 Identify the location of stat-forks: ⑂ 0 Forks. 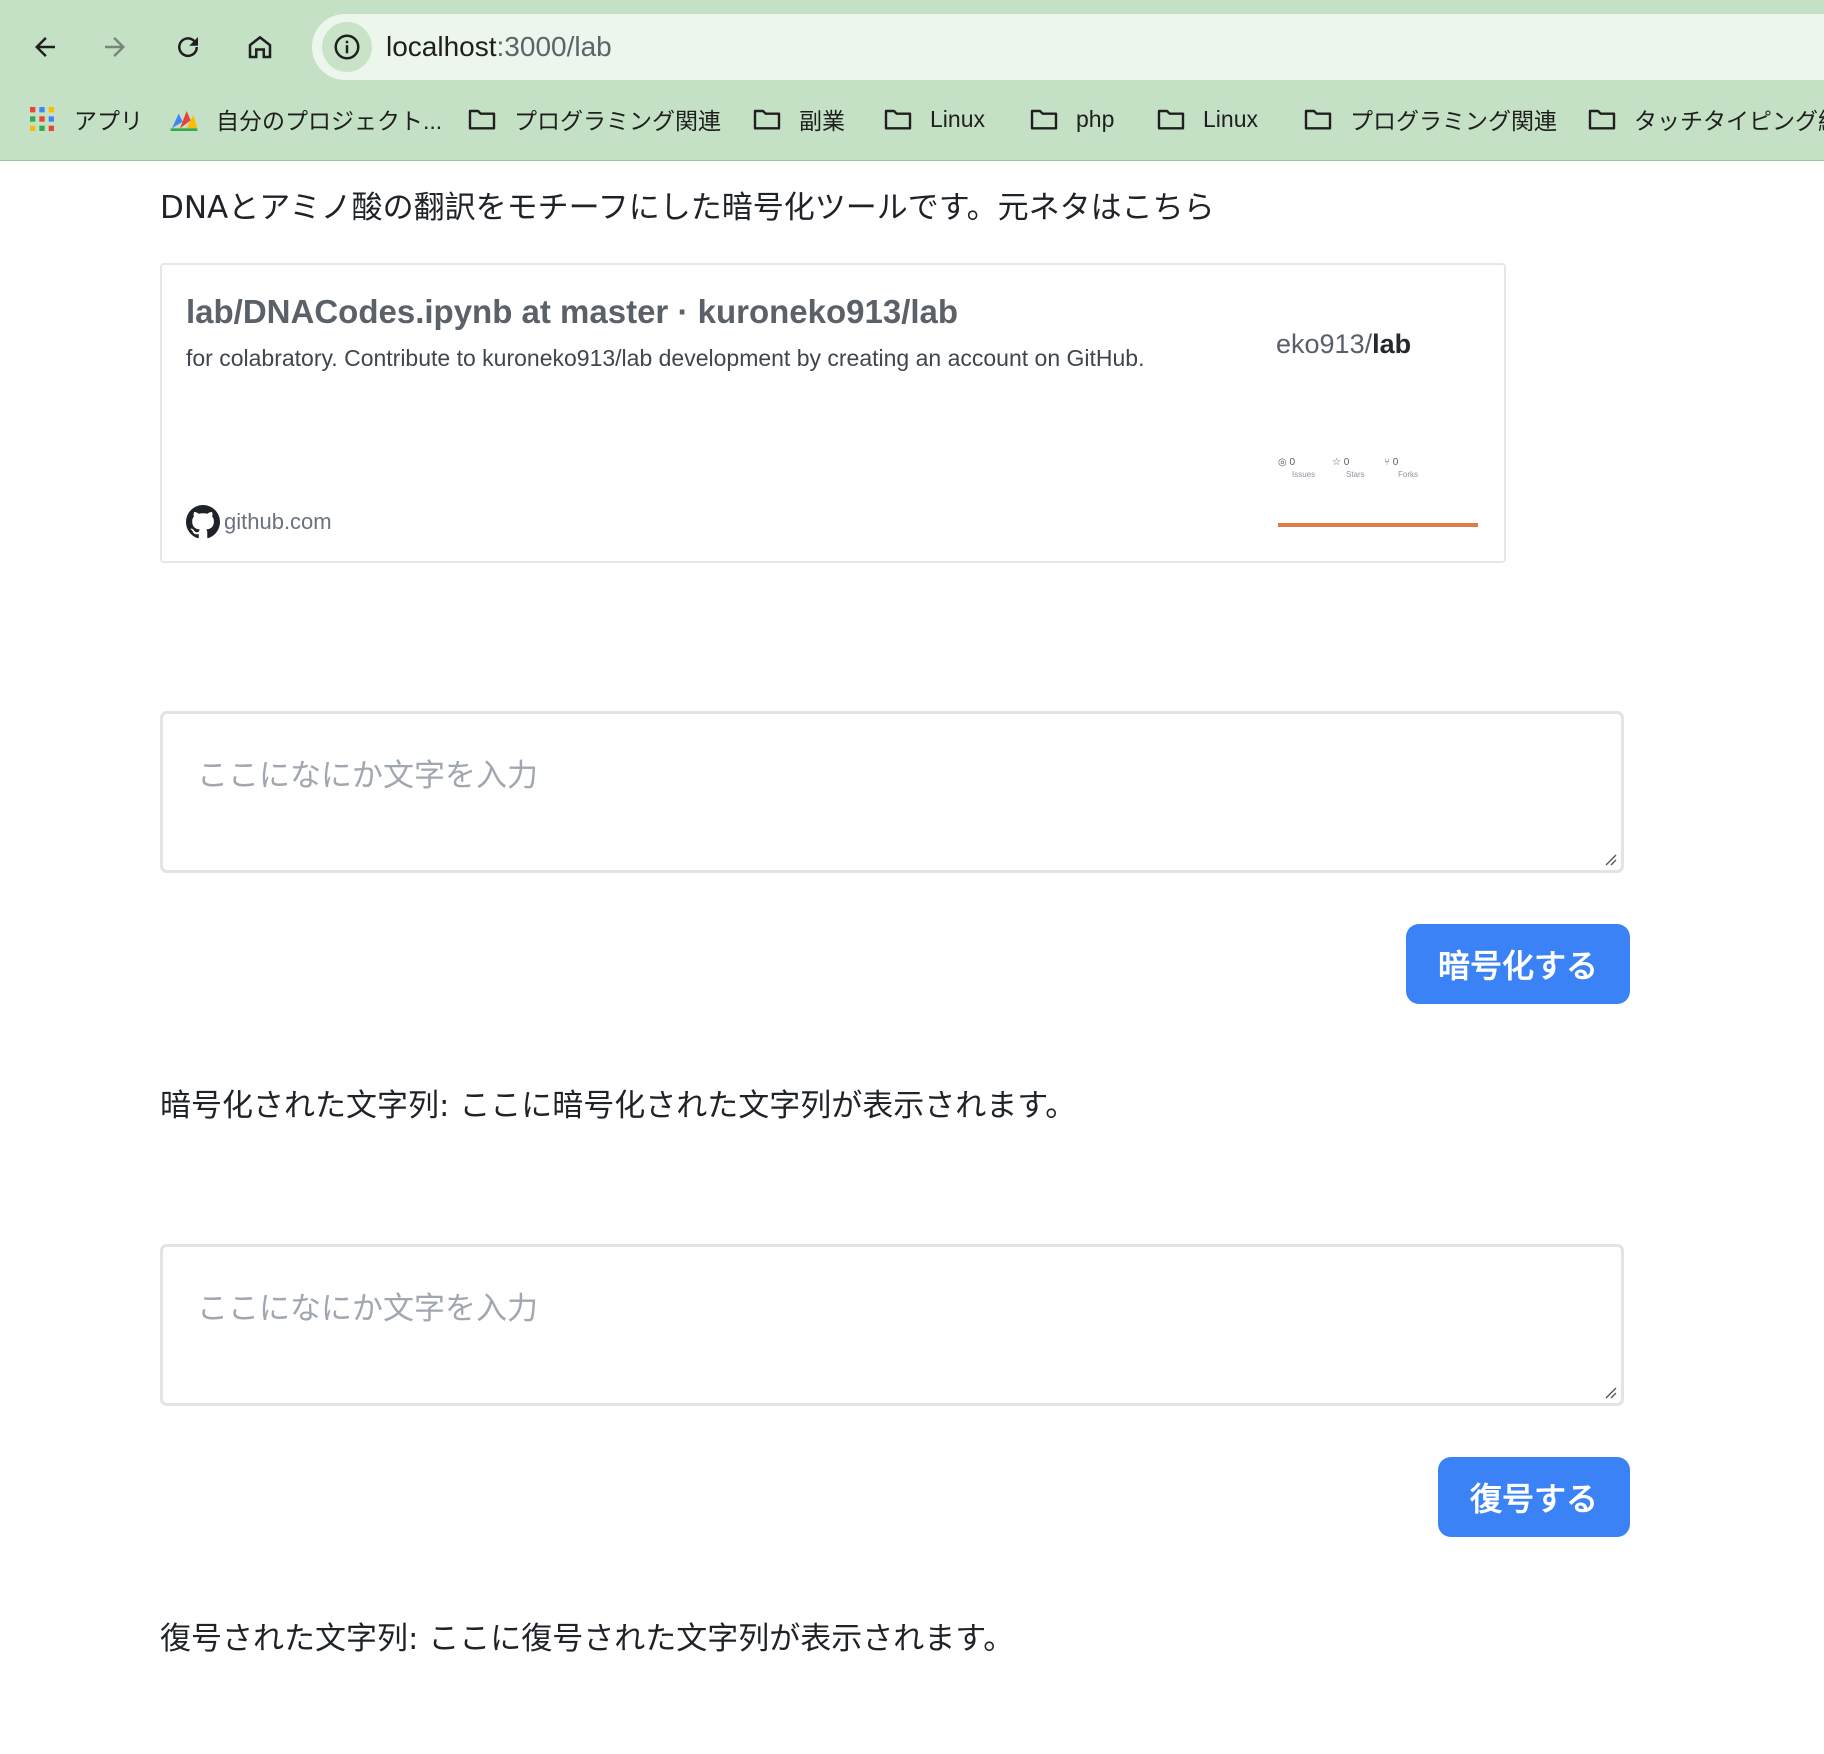
(1401, 468).